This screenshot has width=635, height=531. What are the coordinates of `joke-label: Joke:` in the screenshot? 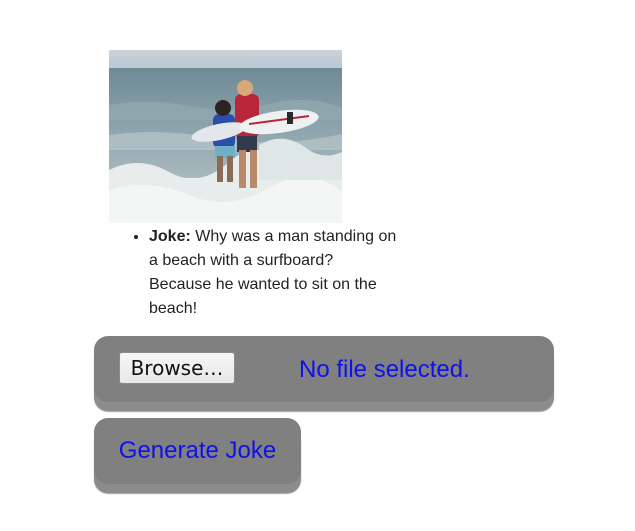 It's located at (170, 236).